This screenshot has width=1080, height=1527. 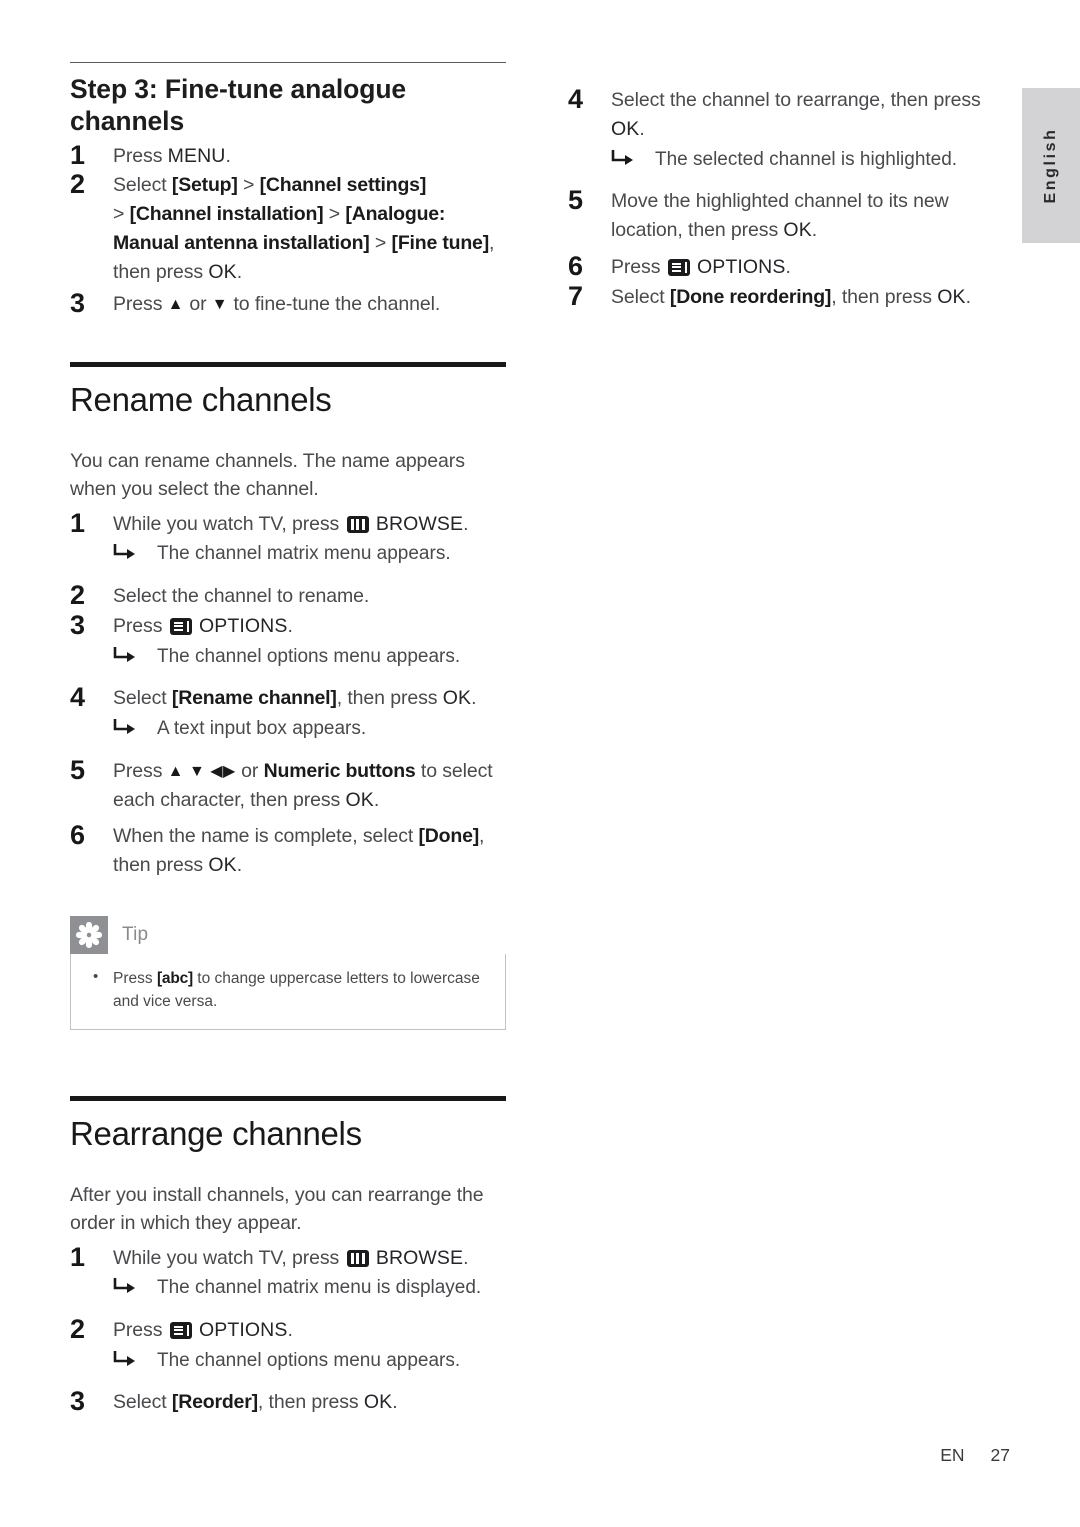 I want to click on step-text: Press ▲ or ▼ to fine-tune the channel., so click(x=311, y=304).